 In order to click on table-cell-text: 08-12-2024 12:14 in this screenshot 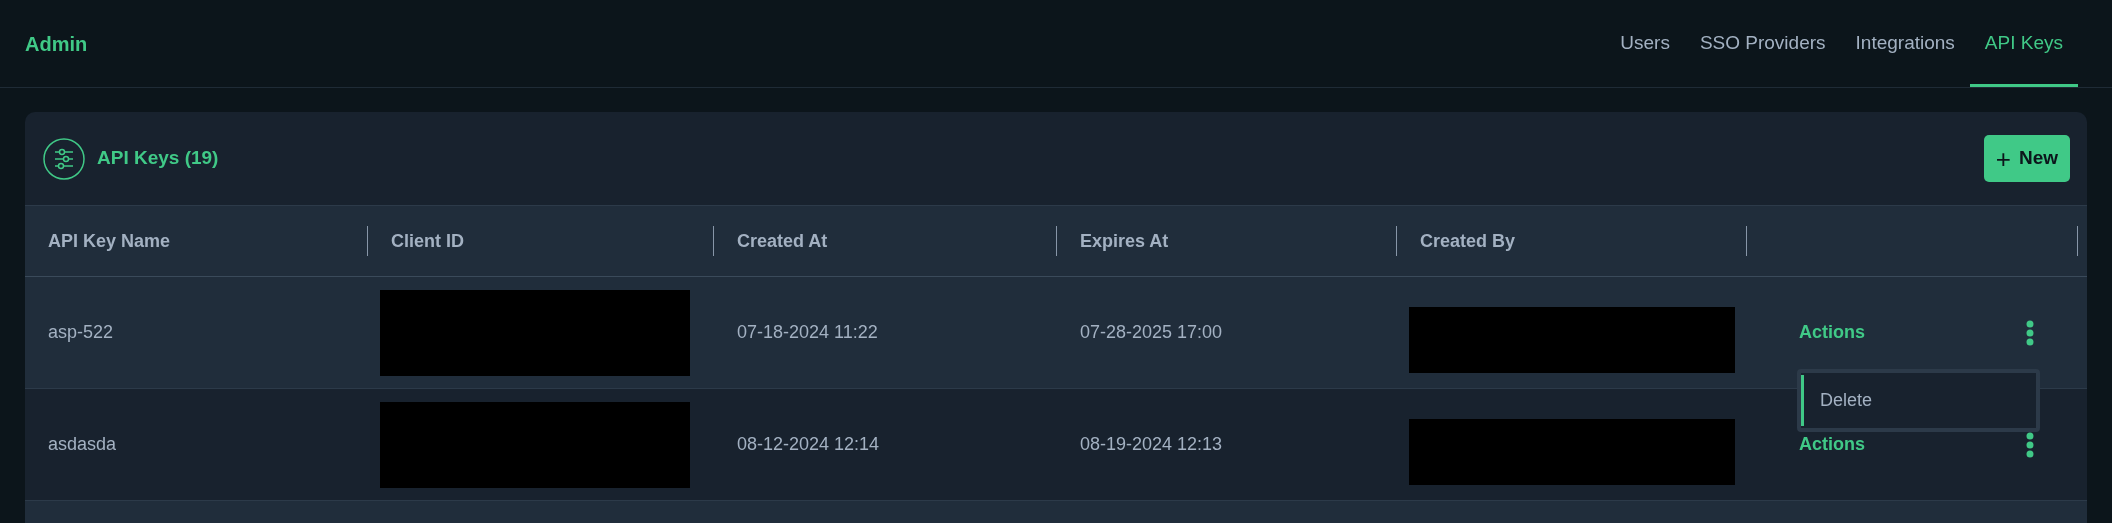, I will do `click(808, 444)`.